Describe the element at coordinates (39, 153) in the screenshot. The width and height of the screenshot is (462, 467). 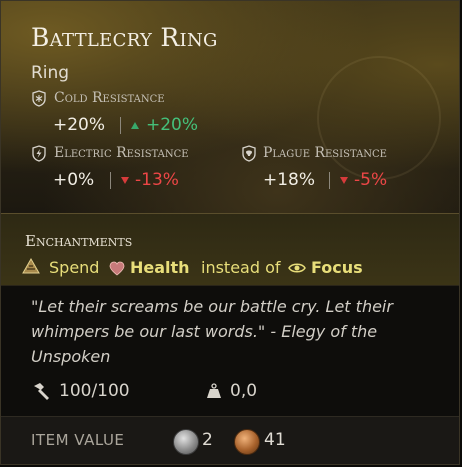
I see `lightning-shield-icon` at that location.